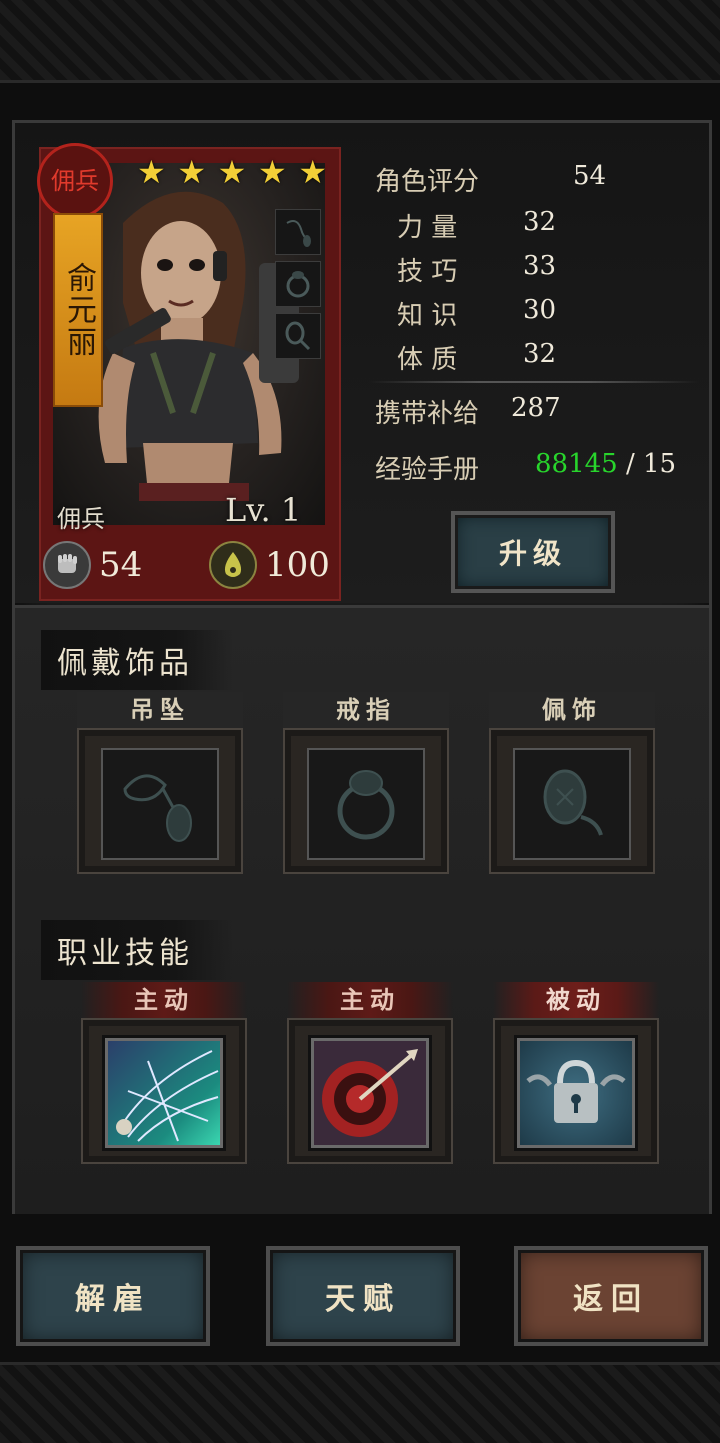 The image size is (720, 1443). I want to click on rating-row: 角色评分 54, so click(490, 179).